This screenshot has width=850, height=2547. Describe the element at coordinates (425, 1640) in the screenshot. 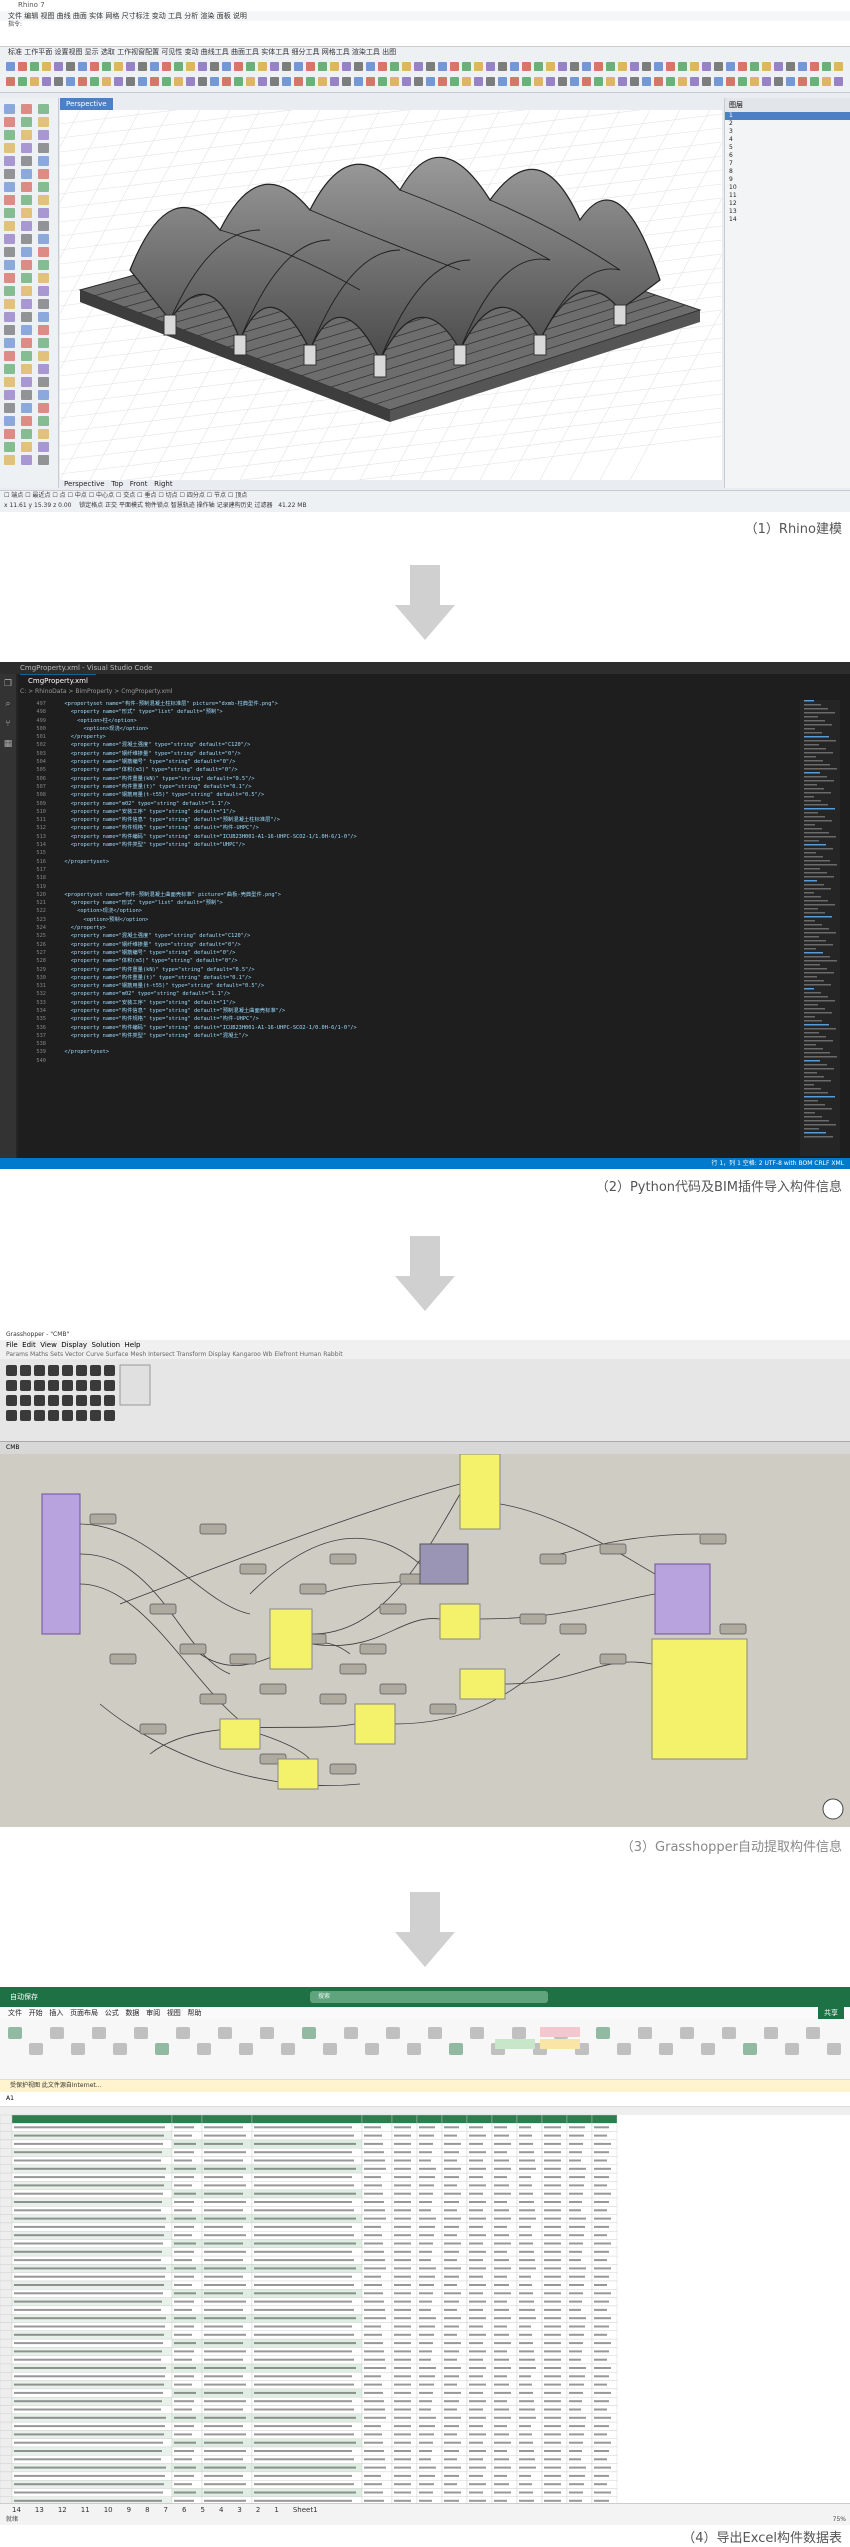

I see `gh-canvas` at that location.